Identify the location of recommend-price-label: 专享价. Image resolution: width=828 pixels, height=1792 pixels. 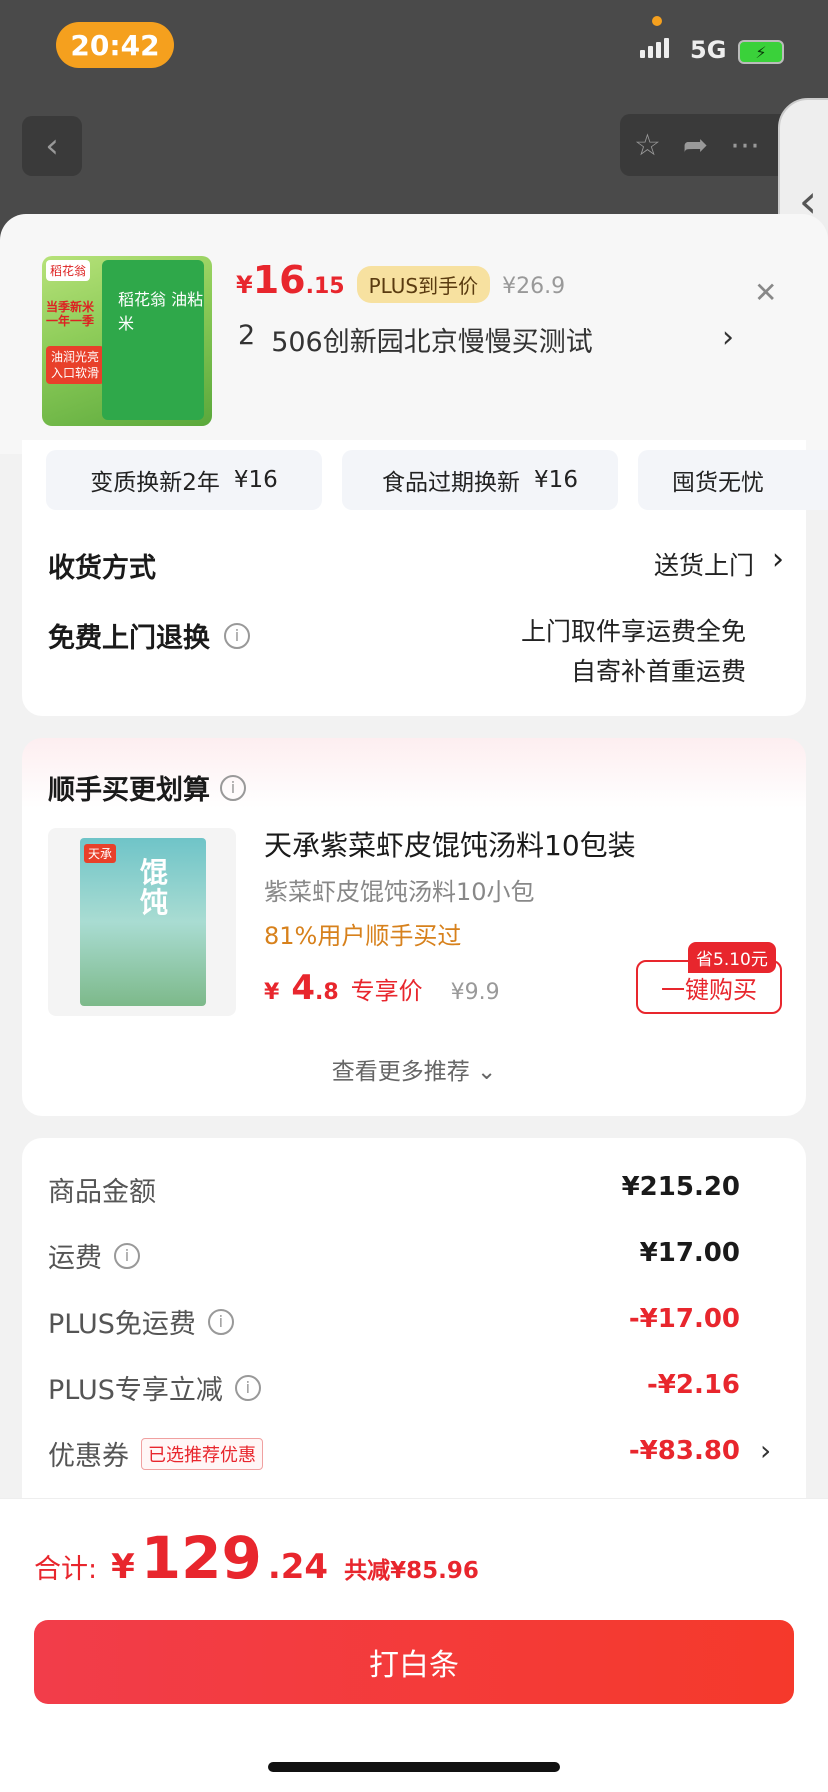
(386, 991).